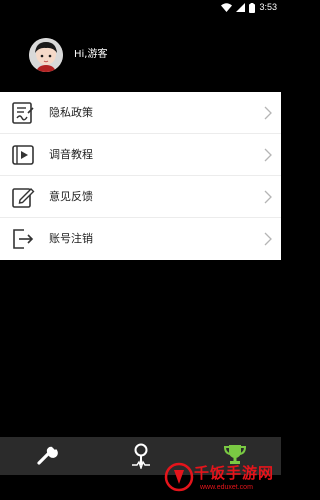  I want to click on document-sign-icon, so click(23, 113).